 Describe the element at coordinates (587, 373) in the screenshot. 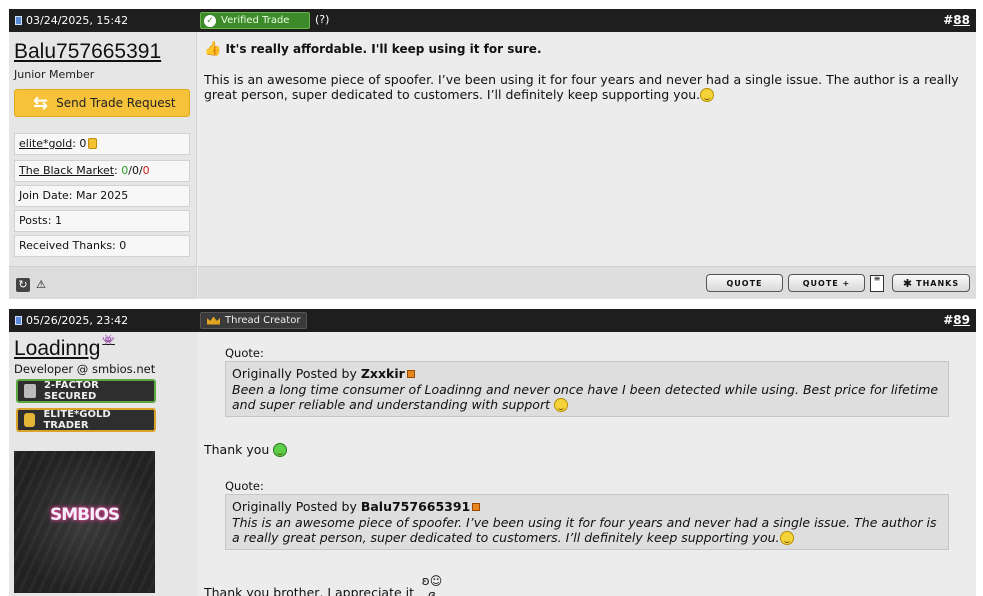

I see `quote-origin: Originally Posted by Zxxkir` at that location.